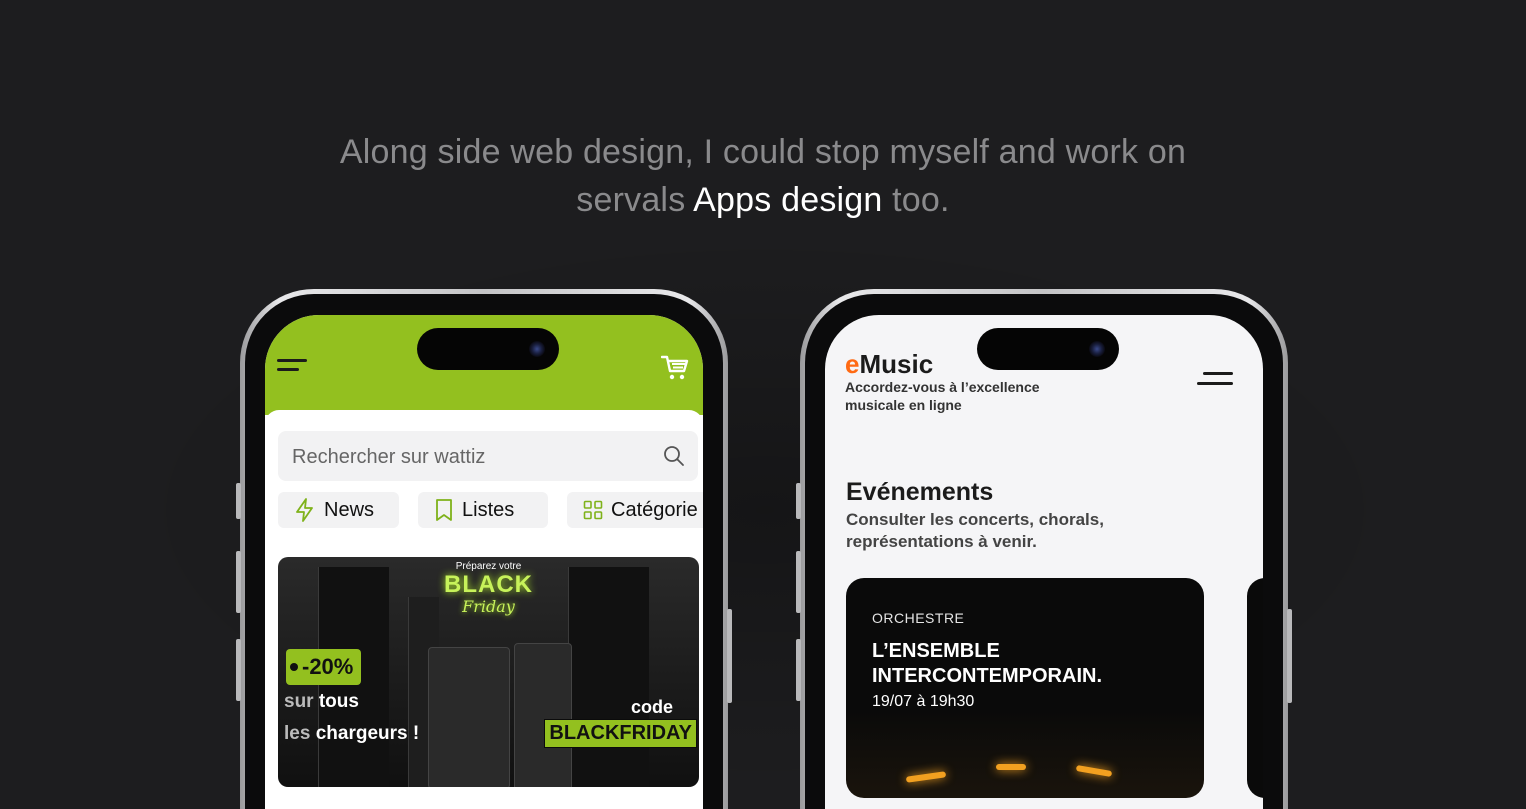 The width and height of the screenshot is (1526, 809). I want to click on chip-label: News, so click(349, 509).